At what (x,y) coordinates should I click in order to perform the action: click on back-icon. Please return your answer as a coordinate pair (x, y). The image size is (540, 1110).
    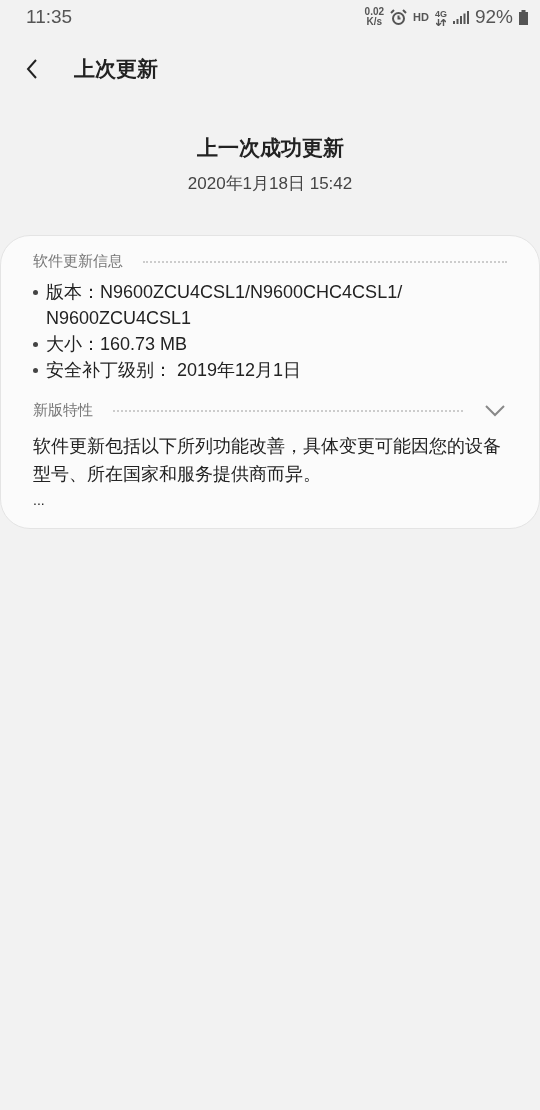
    Looking at the image, I should click on (32, 69).